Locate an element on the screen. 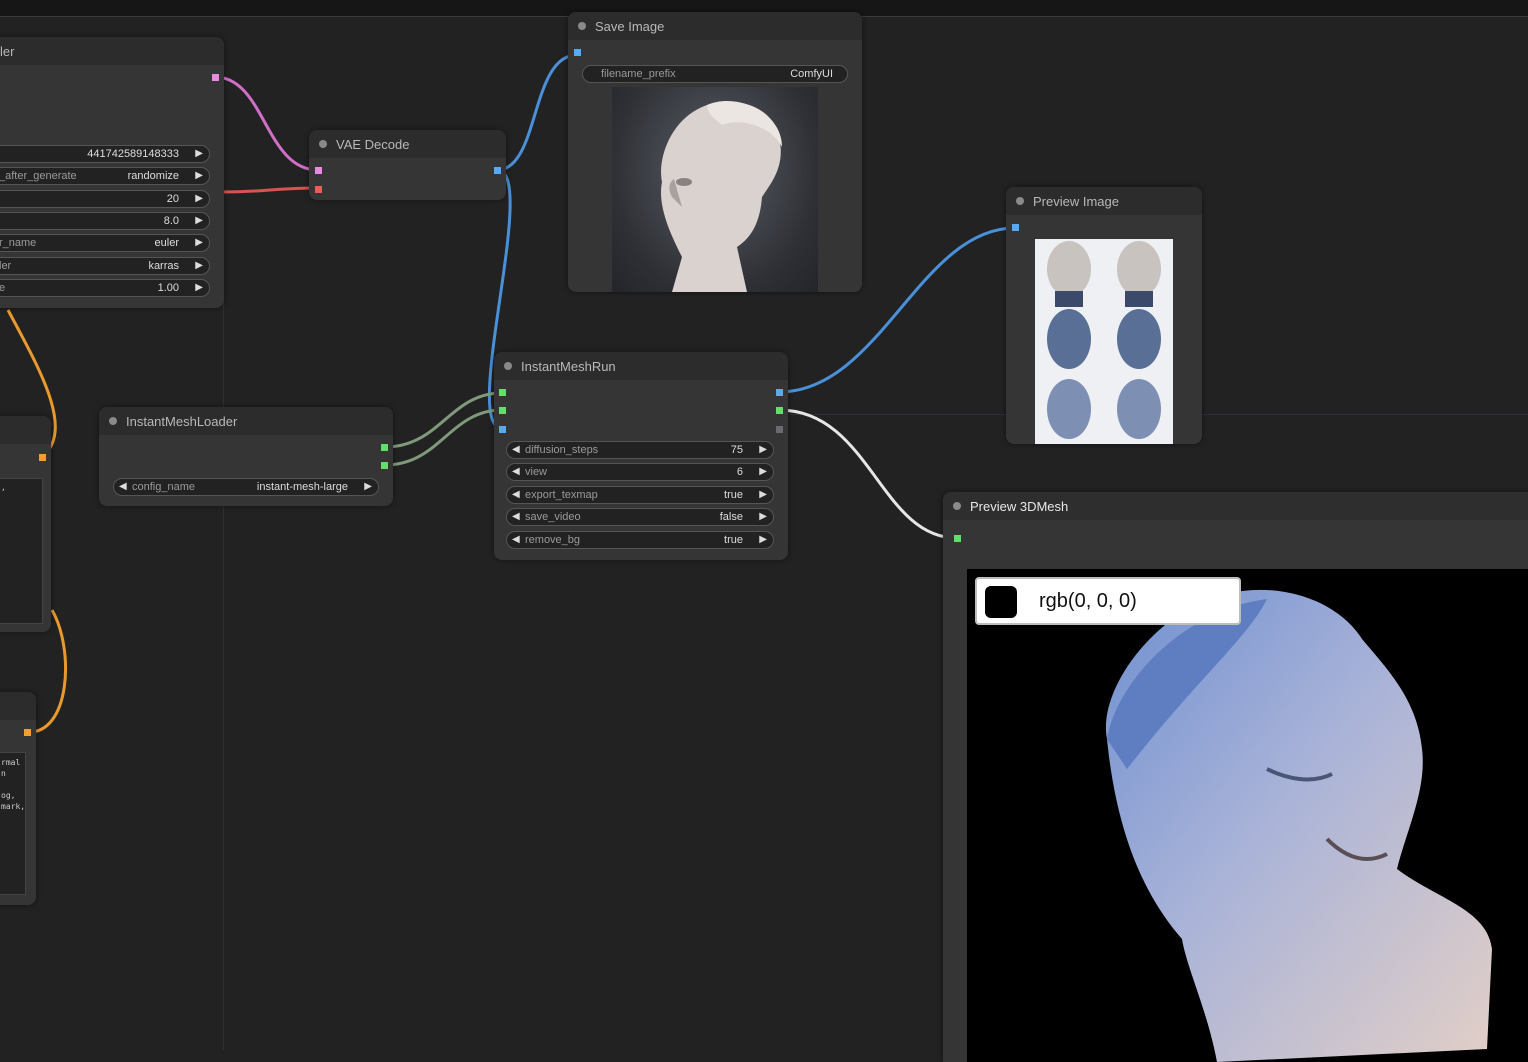  save-image-node: Save Image filename_prefix ComfyUI is located at coordinates (715, 152).